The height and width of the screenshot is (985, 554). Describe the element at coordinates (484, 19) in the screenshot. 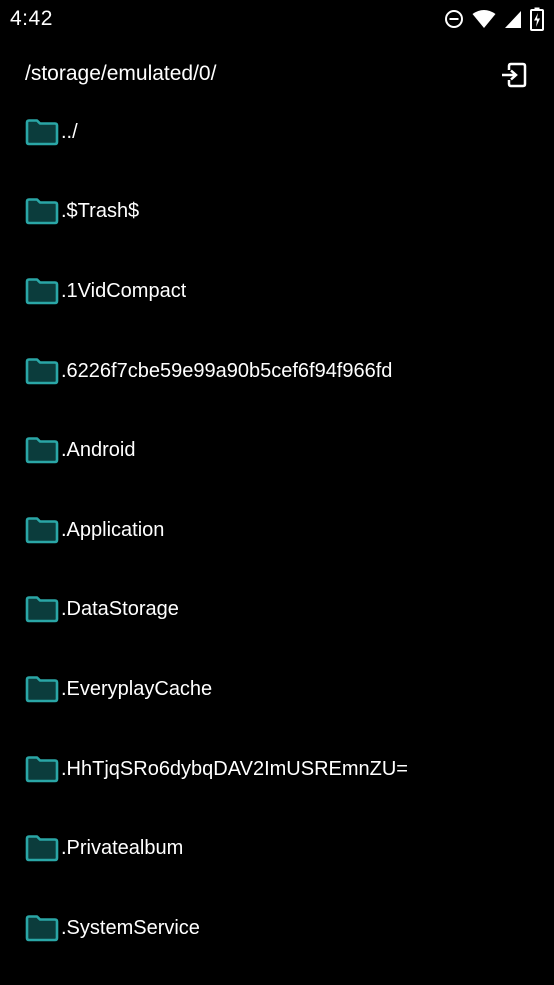

I see `wifi-icon` at that location.